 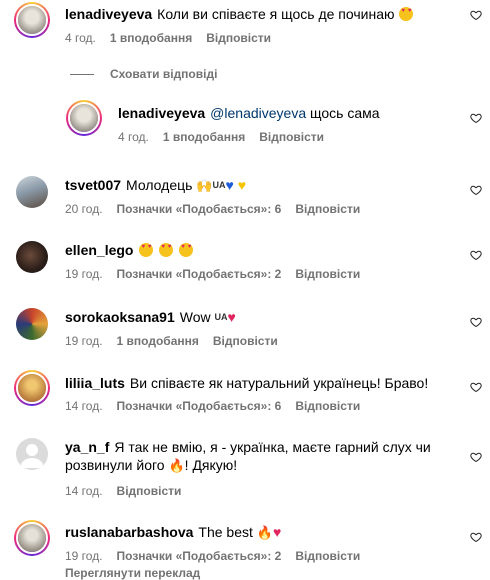 I want to click on yellow-heart-emoji: ♥, so click(x=242, y=185).